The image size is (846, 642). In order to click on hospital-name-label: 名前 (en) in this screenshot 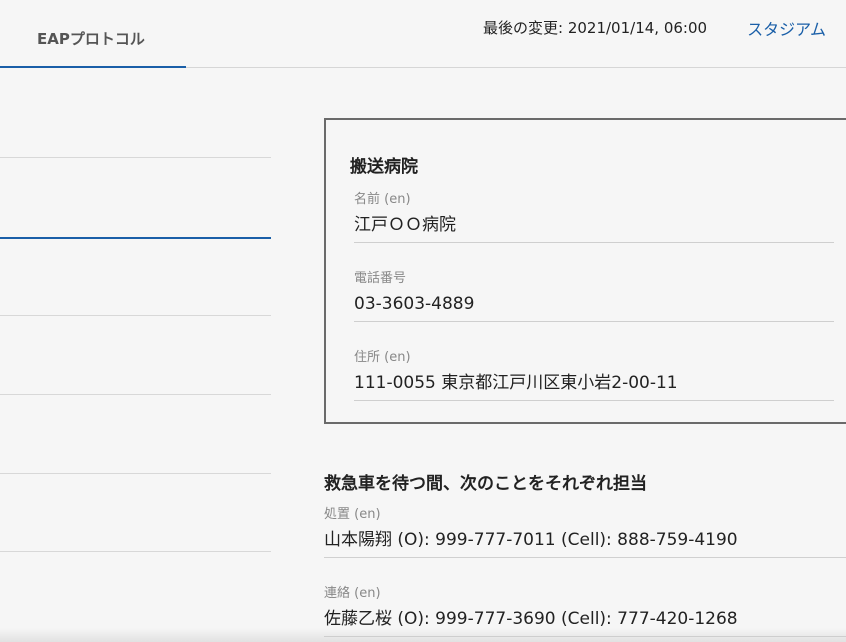, I will do `click(382, 199)`.